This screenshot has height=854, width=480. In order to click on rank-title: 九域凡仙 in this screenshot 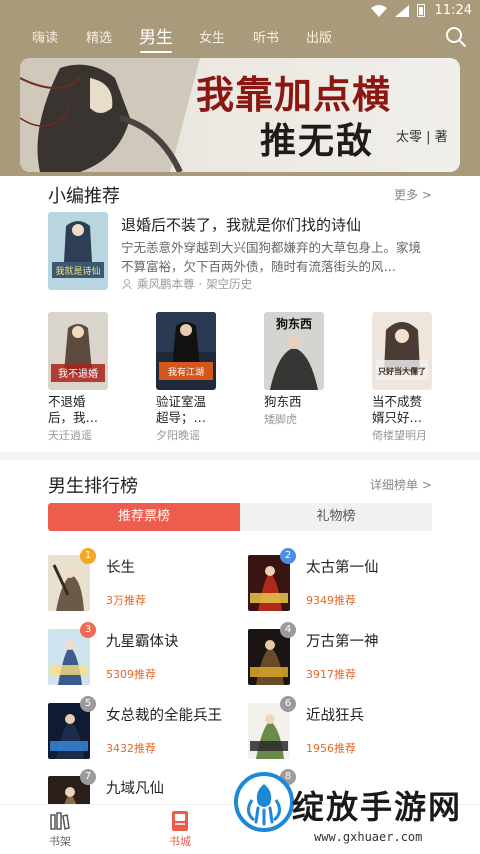, I will do `click(135, 789)`.